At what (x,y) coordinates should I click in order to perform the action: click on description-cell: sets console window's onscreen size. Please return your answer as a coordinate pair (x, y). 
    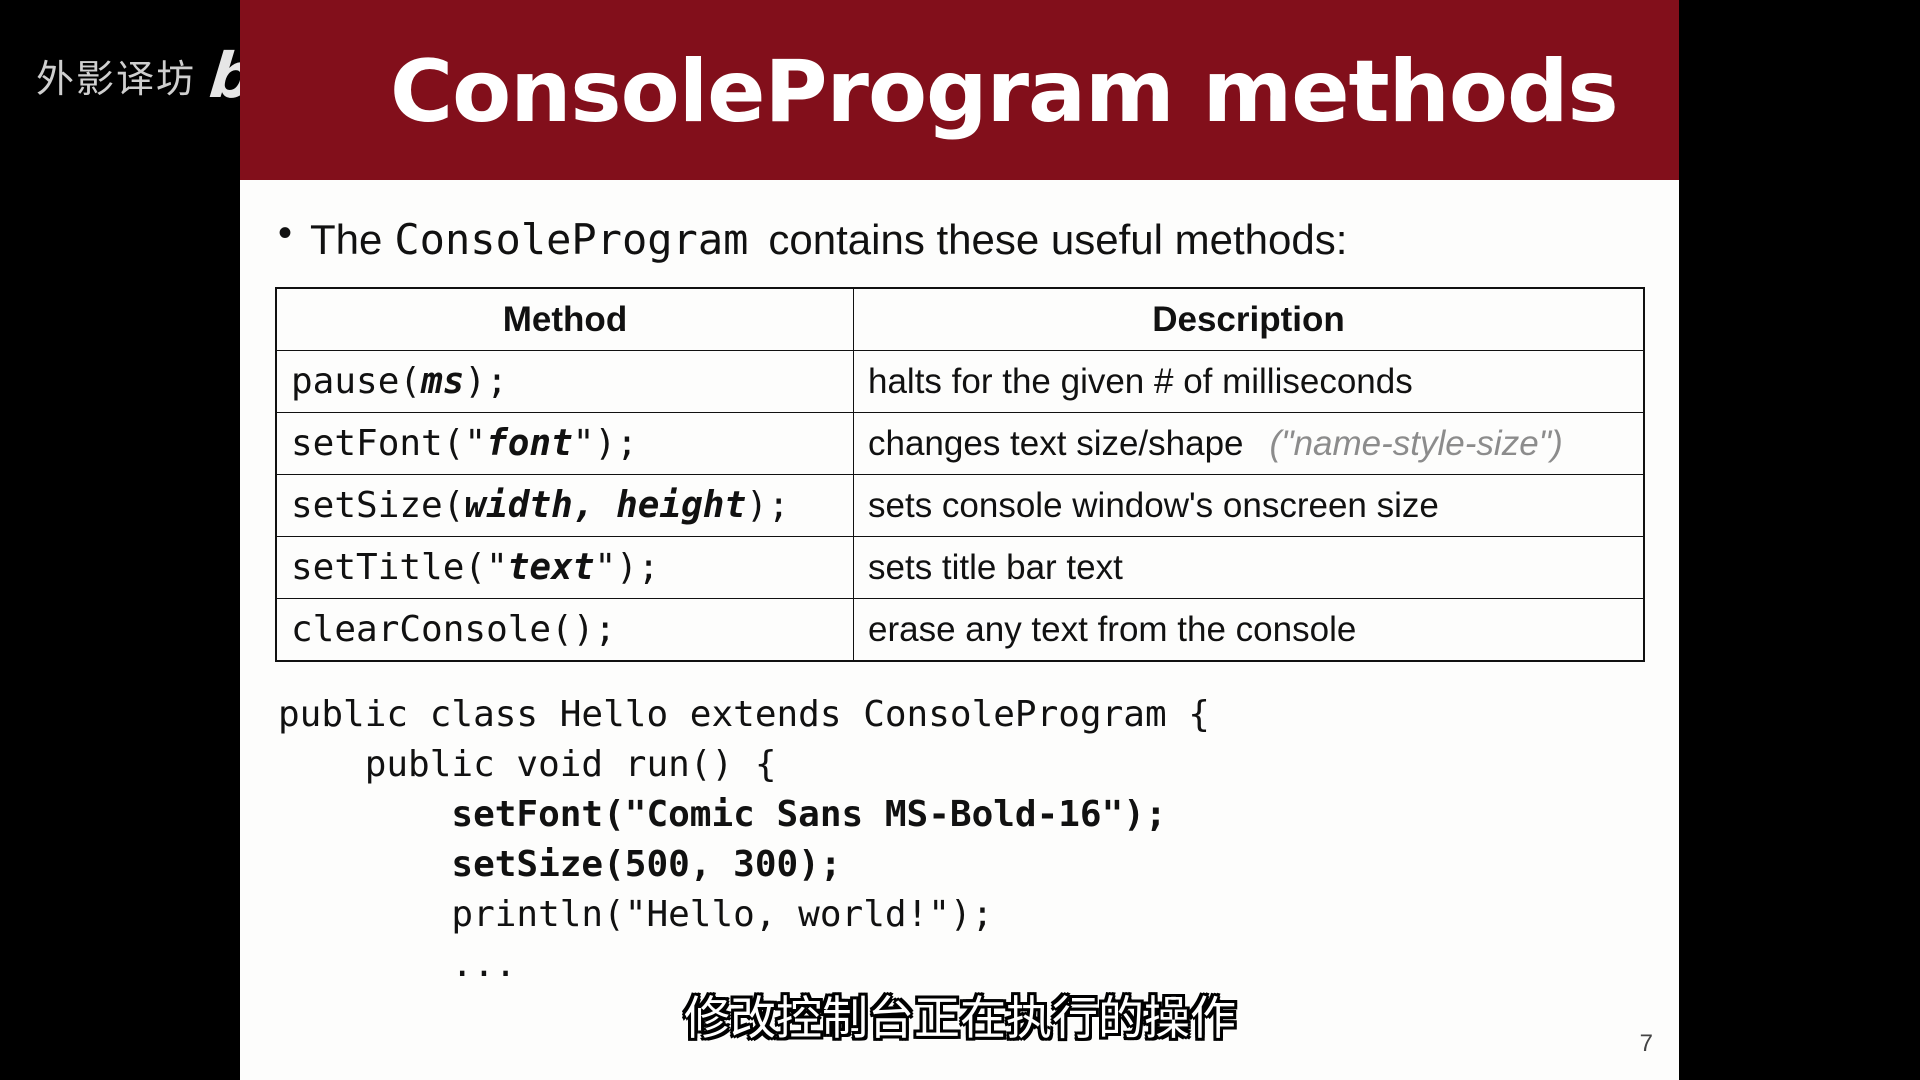
    Looking at the image, I should click on (1249, 505).